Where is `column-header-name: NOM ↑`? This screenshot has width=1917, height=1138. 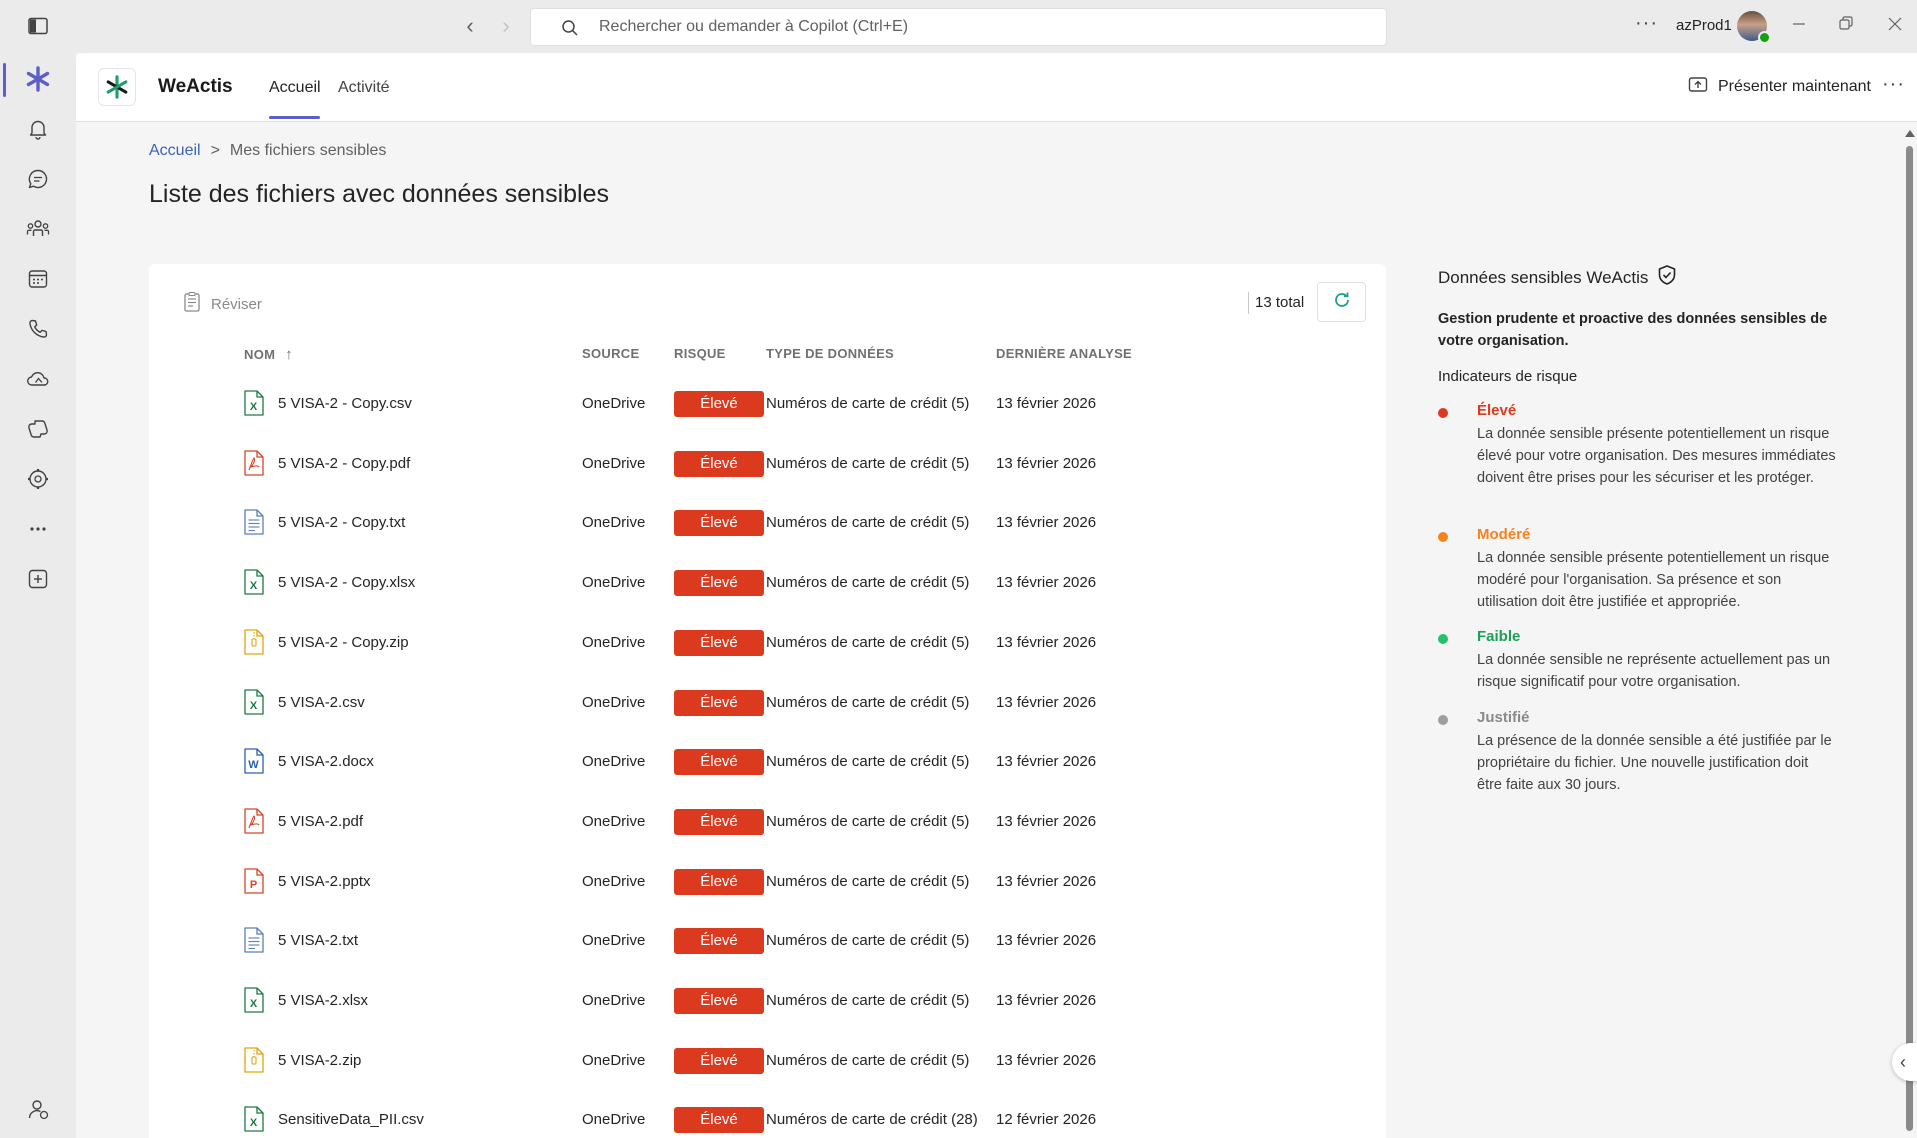 column-header-name: NOM ↑ is located at coordinates (268, 354).